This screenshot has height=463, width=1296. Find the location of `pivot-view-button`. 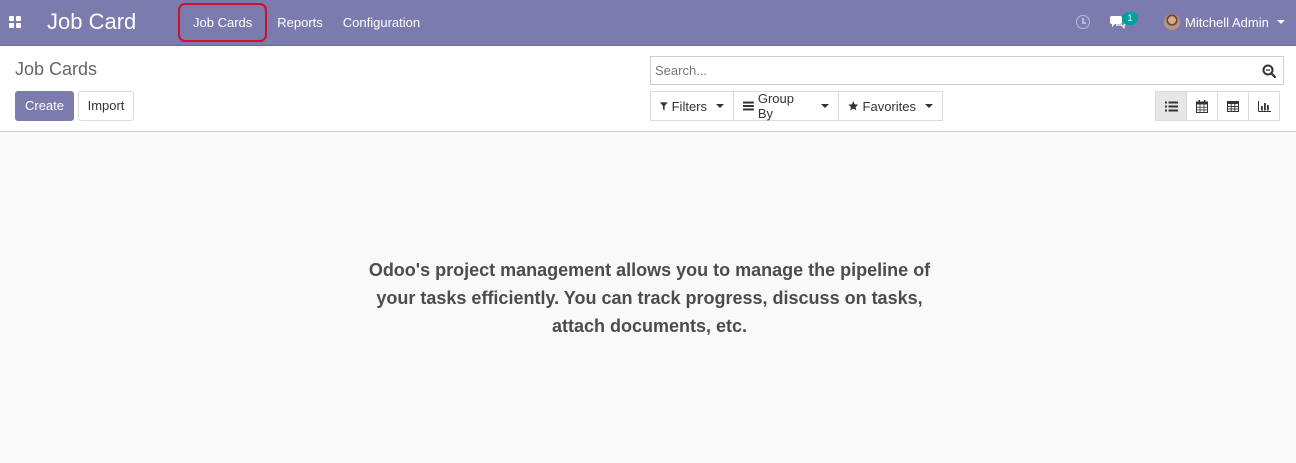

pivot-view-button is located at coordinates (1233, 106).